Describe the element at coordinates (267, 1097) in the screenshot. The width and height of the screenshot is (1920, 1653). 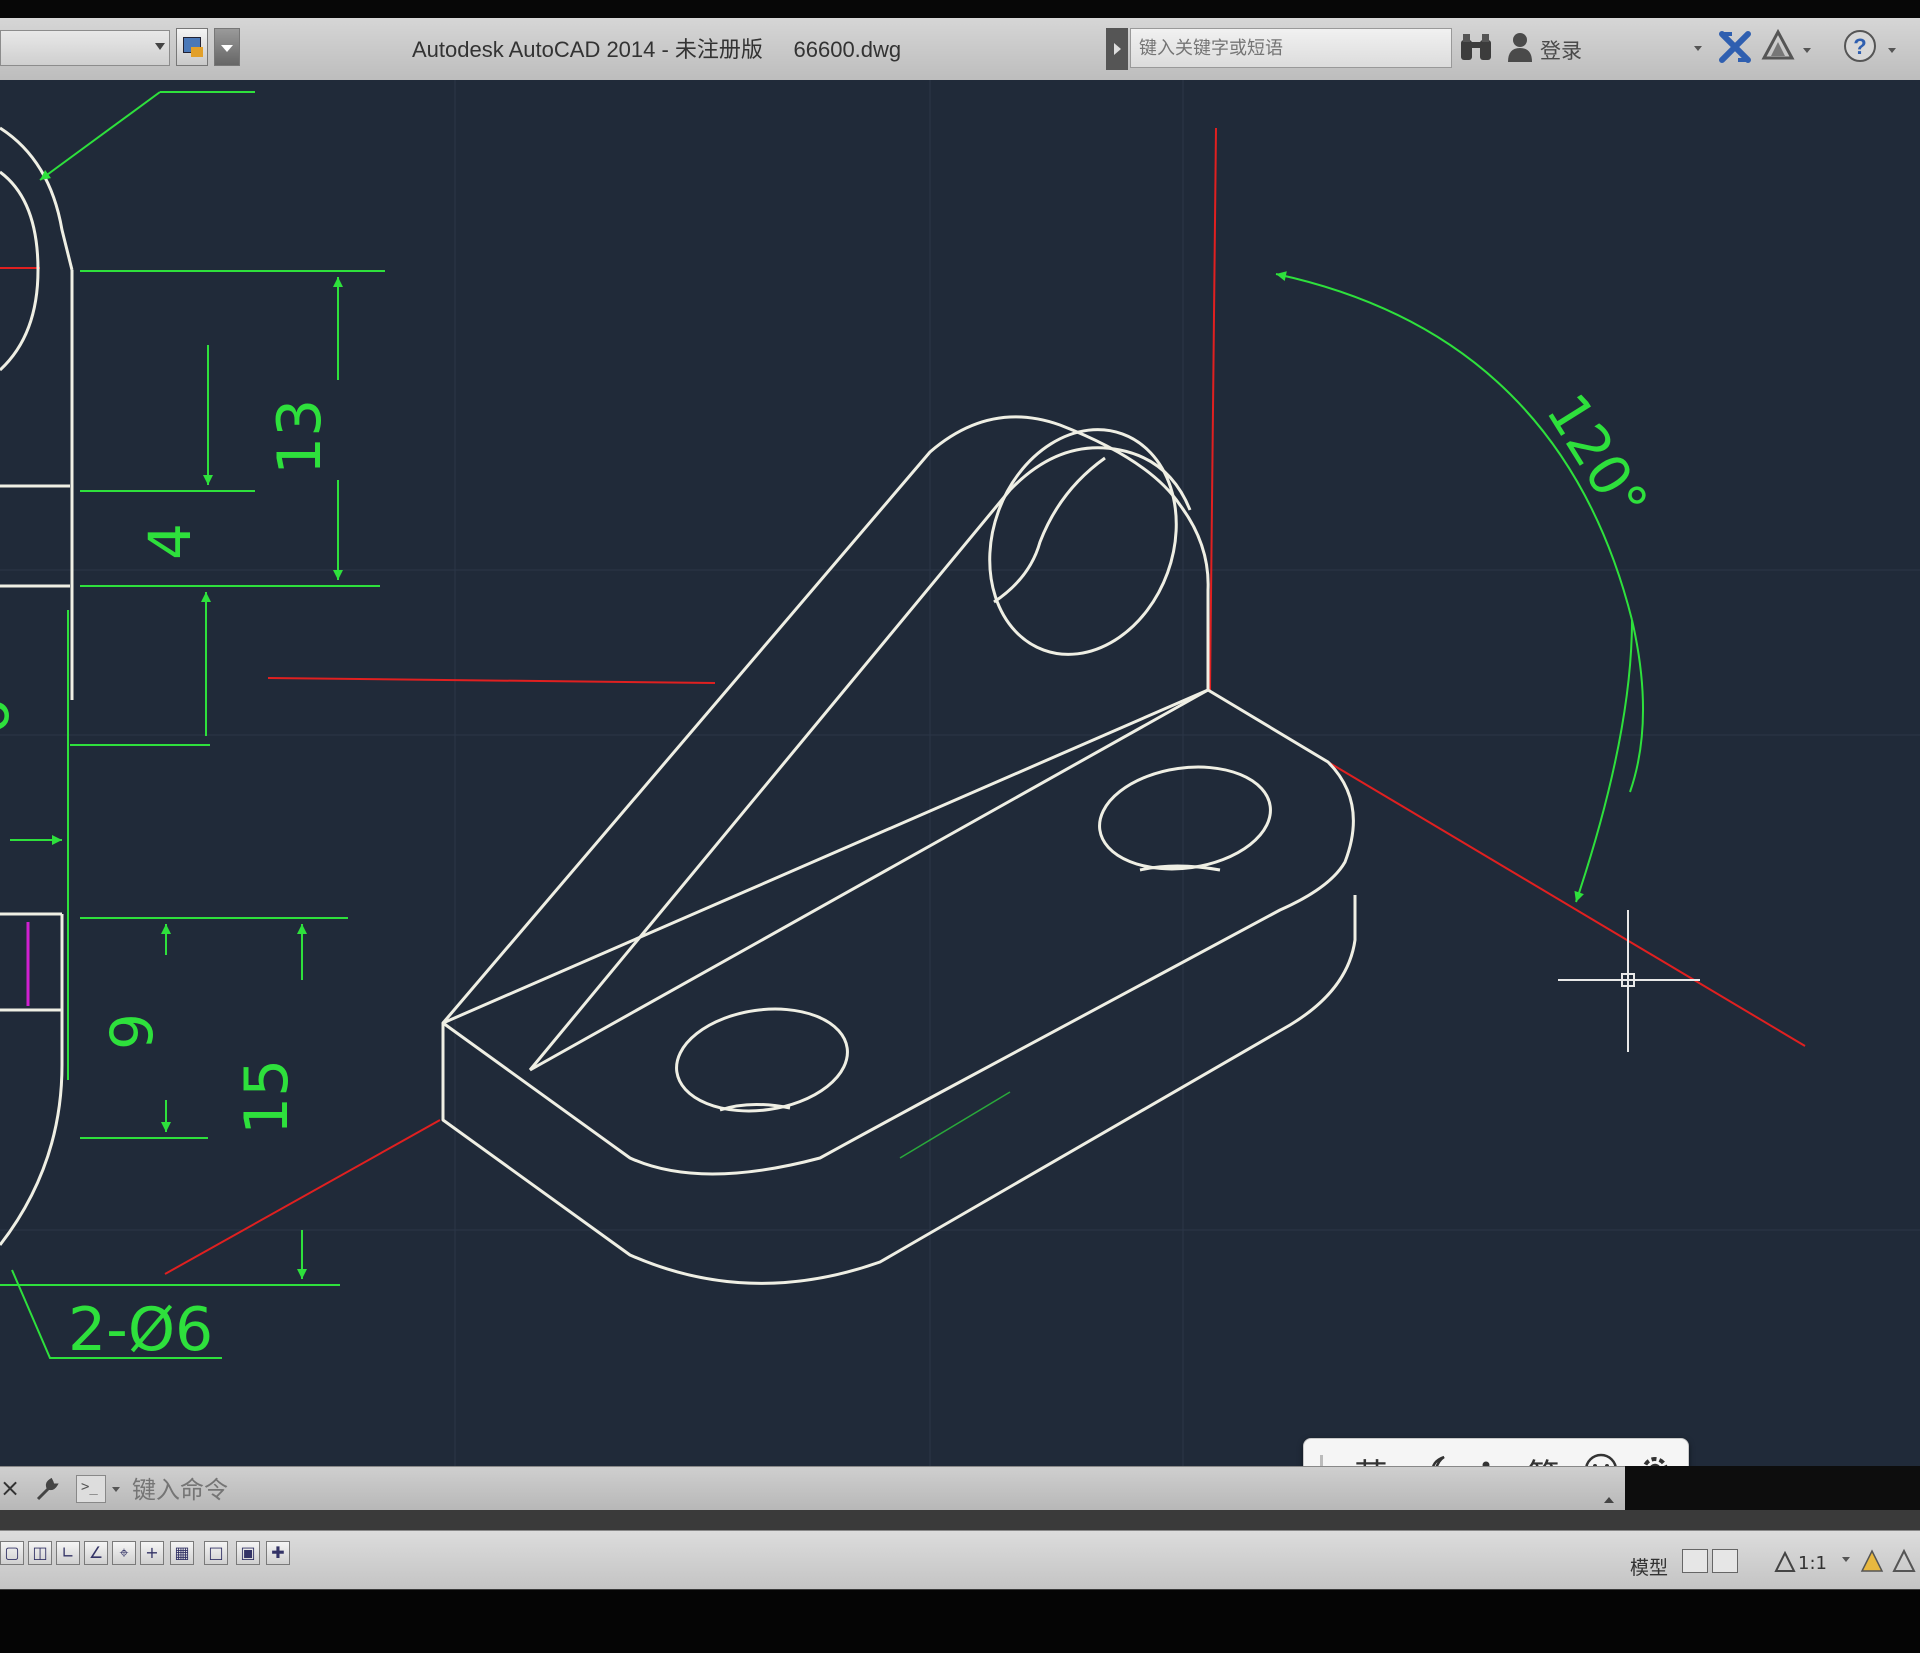
I see `dimension-15: 15` at that location.